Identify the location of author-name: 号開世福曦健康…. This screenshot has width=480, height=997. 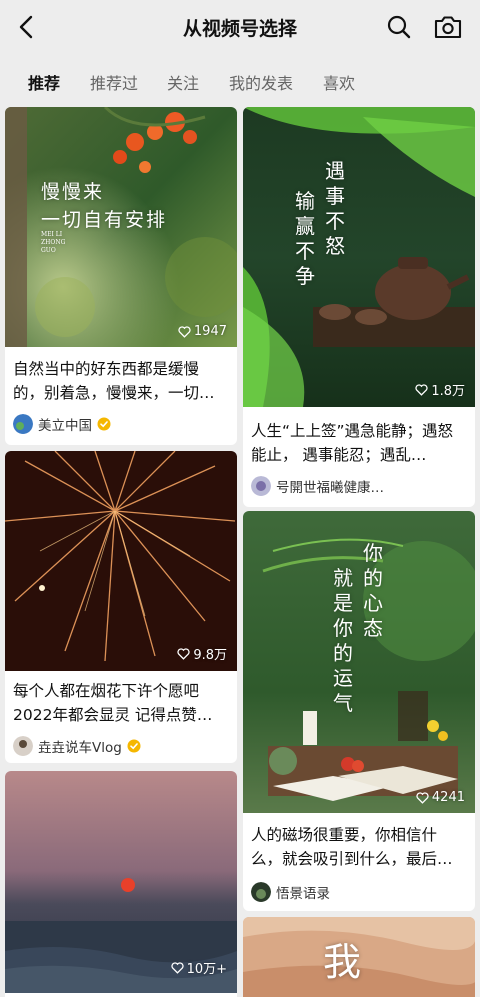
(330, 488).